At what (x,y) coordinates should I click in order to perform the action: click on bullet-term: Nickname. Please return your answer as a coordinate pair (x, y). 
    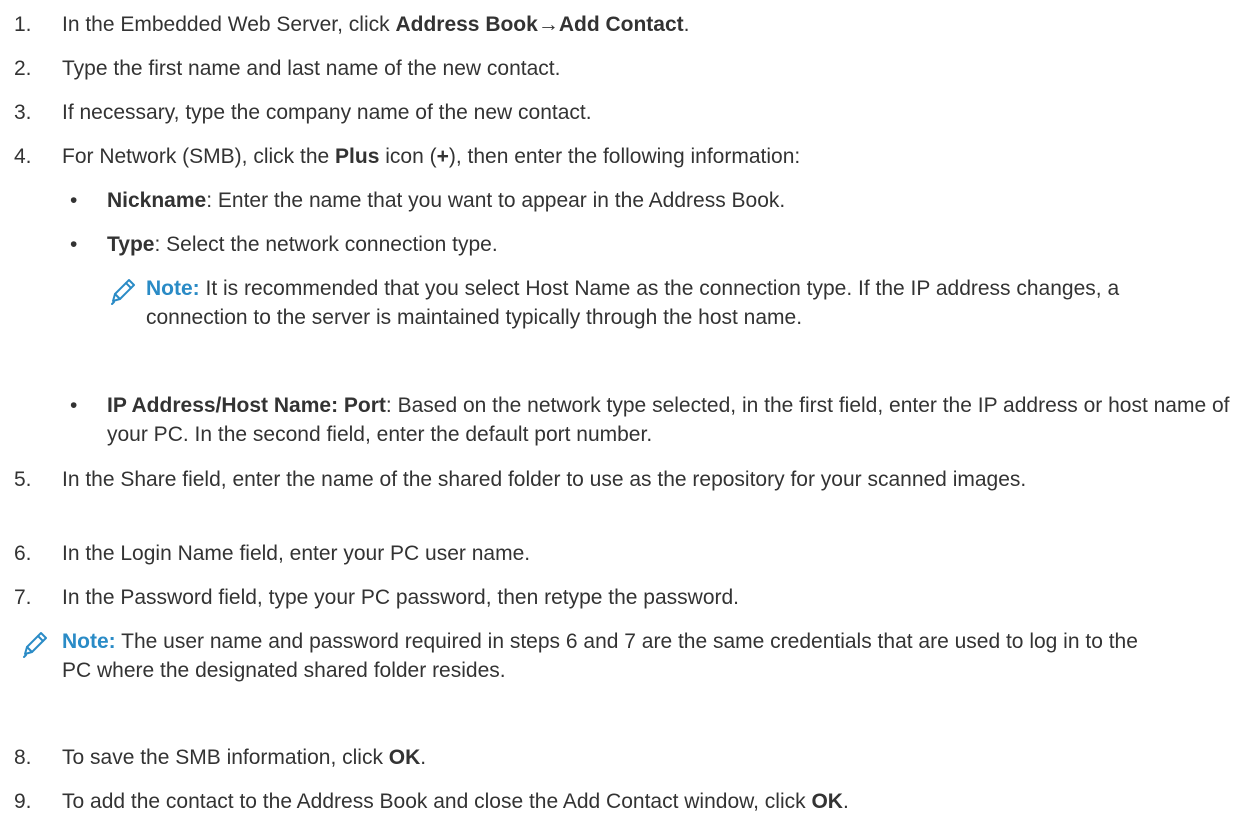
    Looking at the image, I should click on (157, 200).